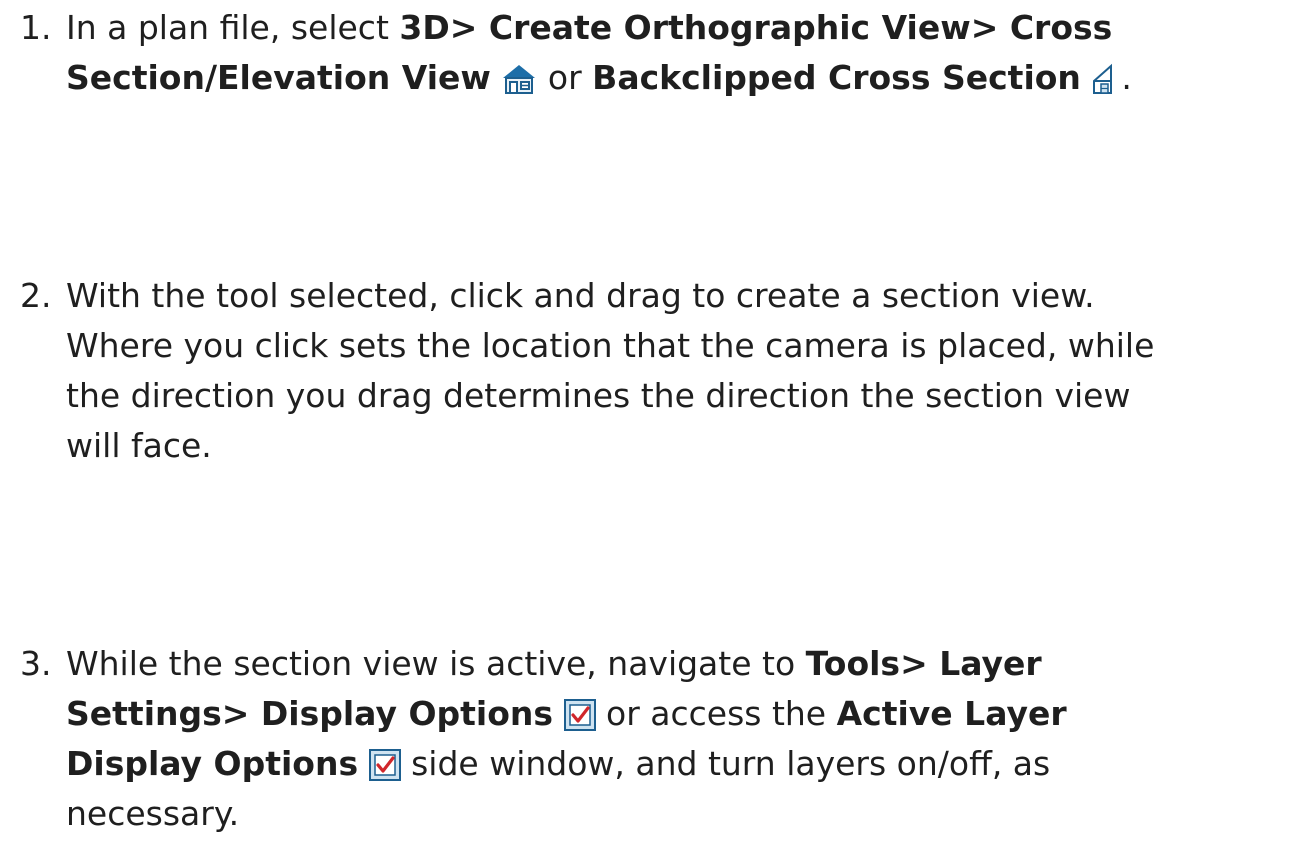  Describe the element at coordinates (36, 27) in the screenshot. I see `step-number: 1.` at that location.